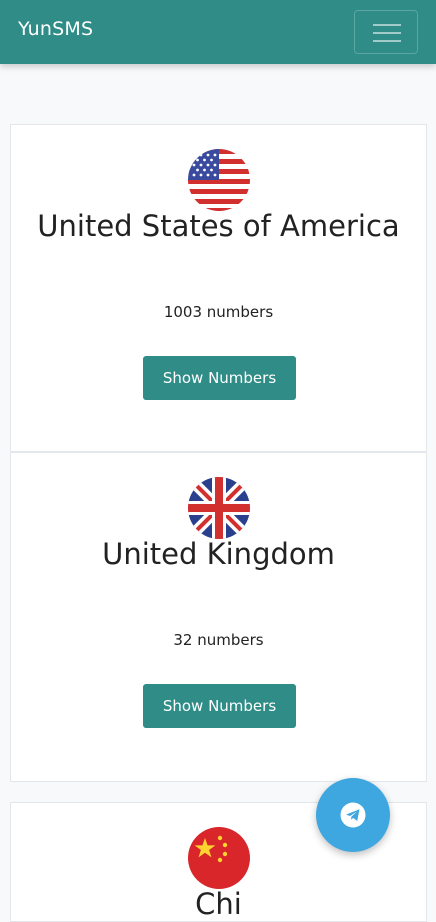 The image size is (436, 922). I want to click on brand-logo: YunSMS, so click(55, 29).